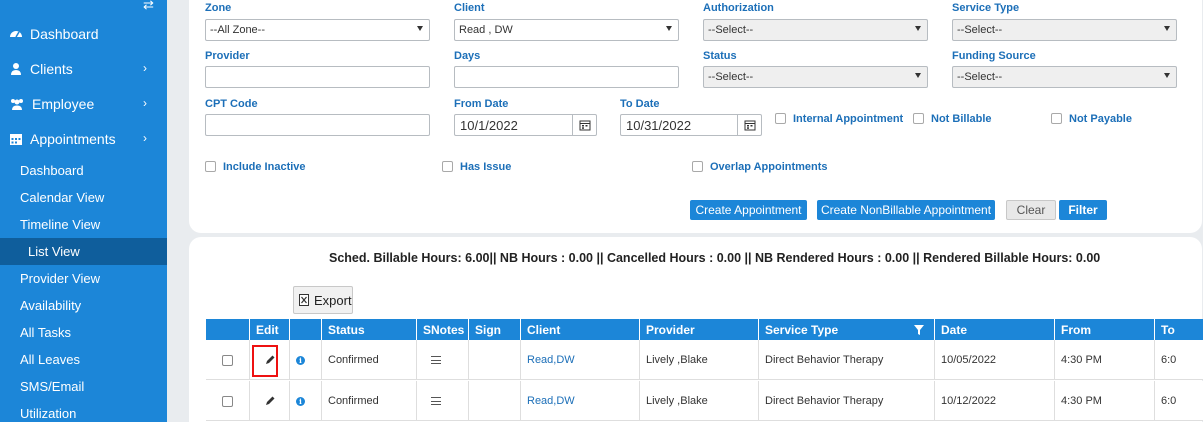 Image resolution: width=1203 pixels, height=422 pixels. I want to click on to-cell: 6:0, so click(1178, 360).